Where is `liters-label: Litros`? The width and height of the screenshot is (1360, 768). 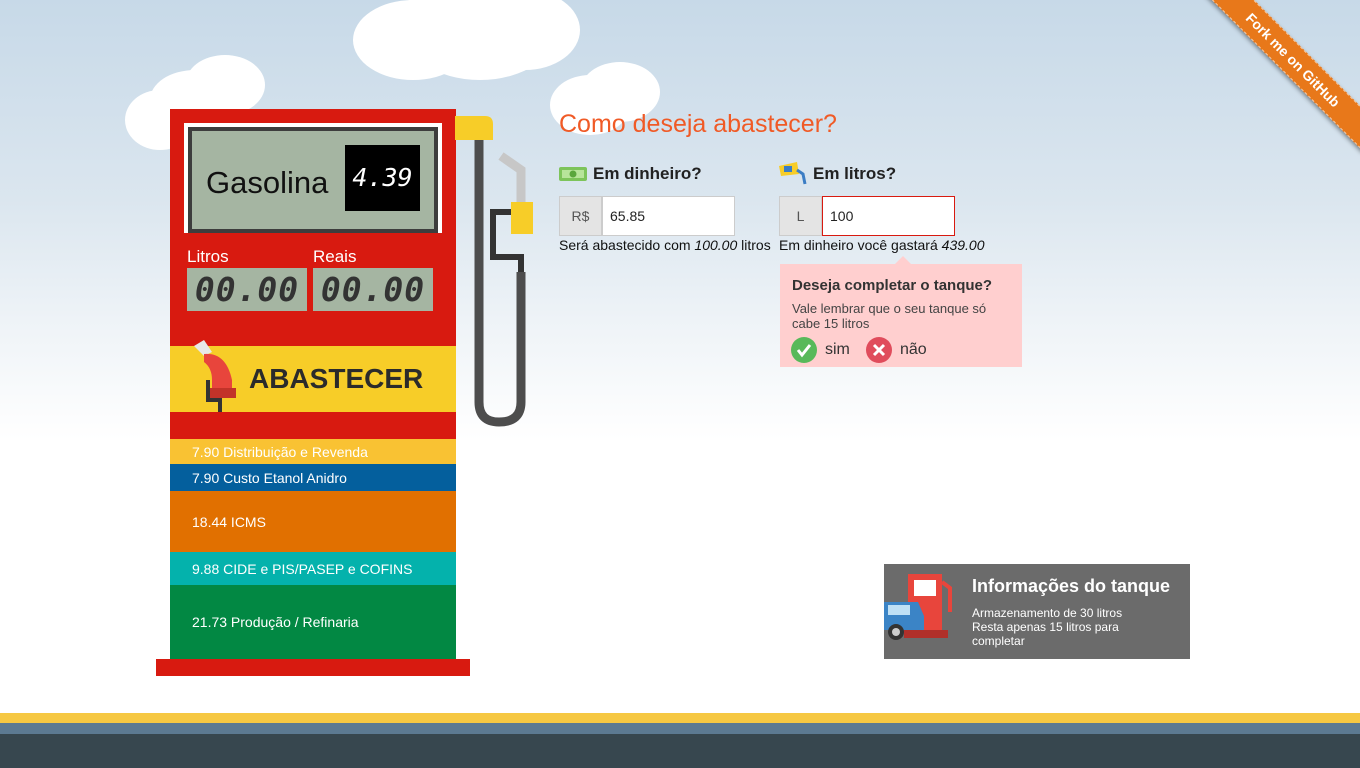 liters-label: Litros is located at coordinates (208, 256).